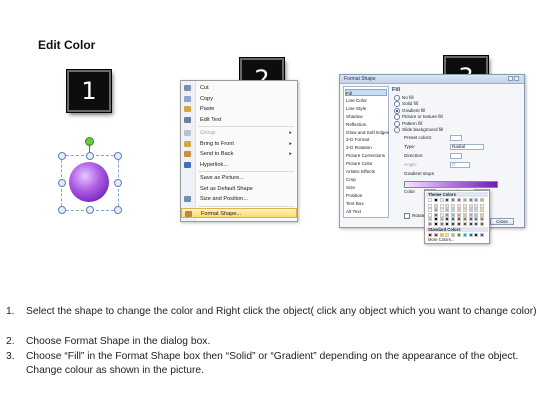 This screenshot has width=560, height=420. What do you see at coordinates (366, 195) in the screenshot?
I see `dialog-category-item: Position` at bounding box center [366, 195].